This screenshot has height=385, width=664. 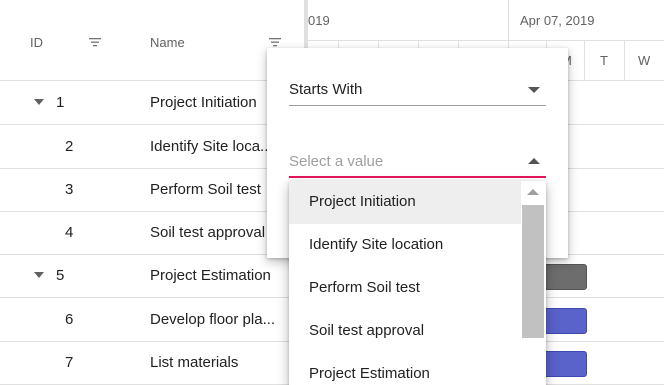 What do you see at coordinates (95, 42) in the screenshot?
I see `id-filter-icon` at bounding box center [95, 42].